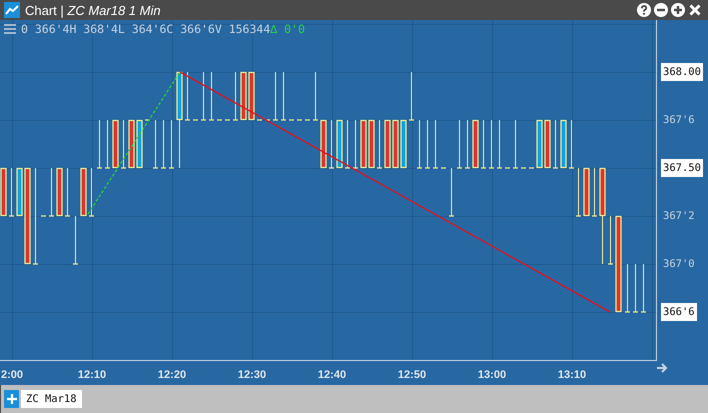 The image size is (708, 413). What do you see at coordinates (679, 216) in the screenshot?
I see `price-label: 367'2` at bounding box center [679, 216].